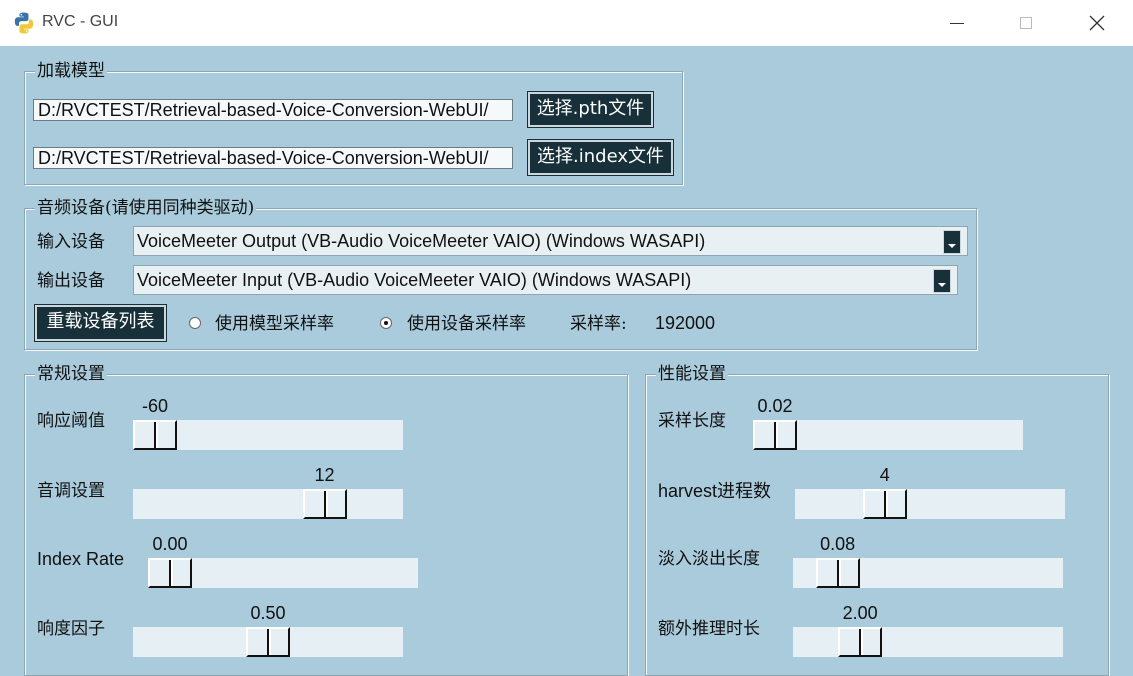  What do you see at coordinates (957, 23) in the screenshot?
I see `minimize-button` at bounding box center [957, 23].